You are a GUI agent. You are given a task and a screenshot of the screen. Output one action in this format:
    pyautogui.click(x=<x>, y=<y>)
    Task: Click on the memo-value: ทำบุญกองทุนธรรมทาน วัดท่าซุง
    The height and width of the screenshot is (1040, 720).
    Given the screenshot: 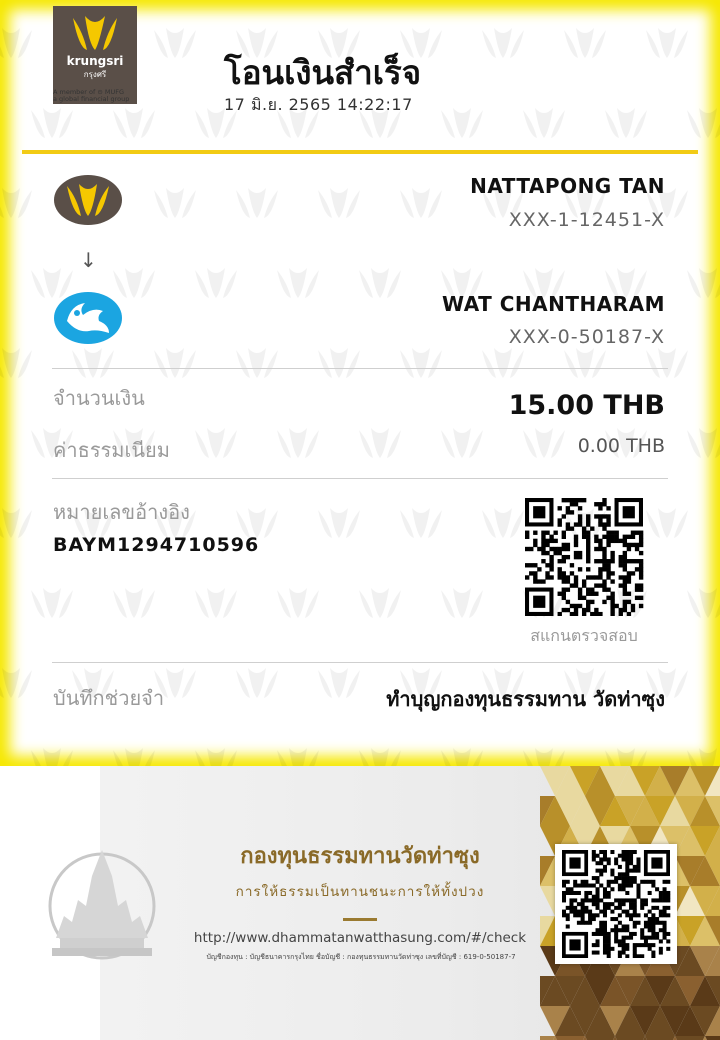 What is the action you would take?
    pyautogui.click(x=525, y=699)
    